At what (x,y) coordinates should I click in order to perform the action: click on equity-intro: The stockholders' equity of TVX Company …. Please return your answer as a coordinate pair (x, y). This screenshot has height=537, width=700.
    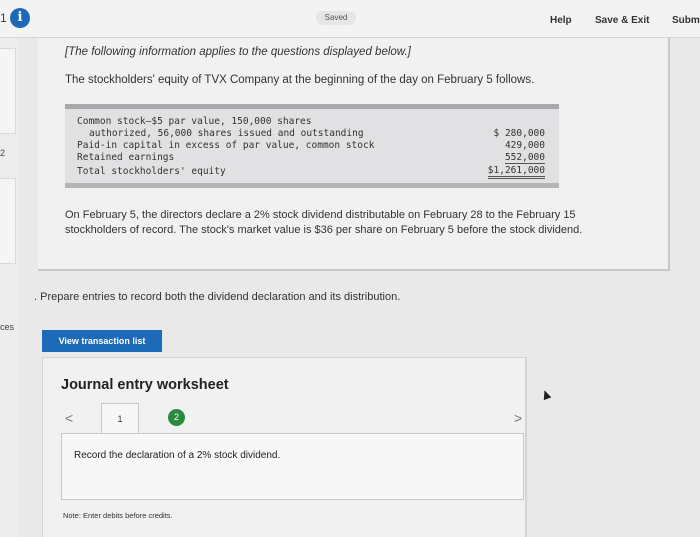
    Looking at the image, I should click on (300, 80).